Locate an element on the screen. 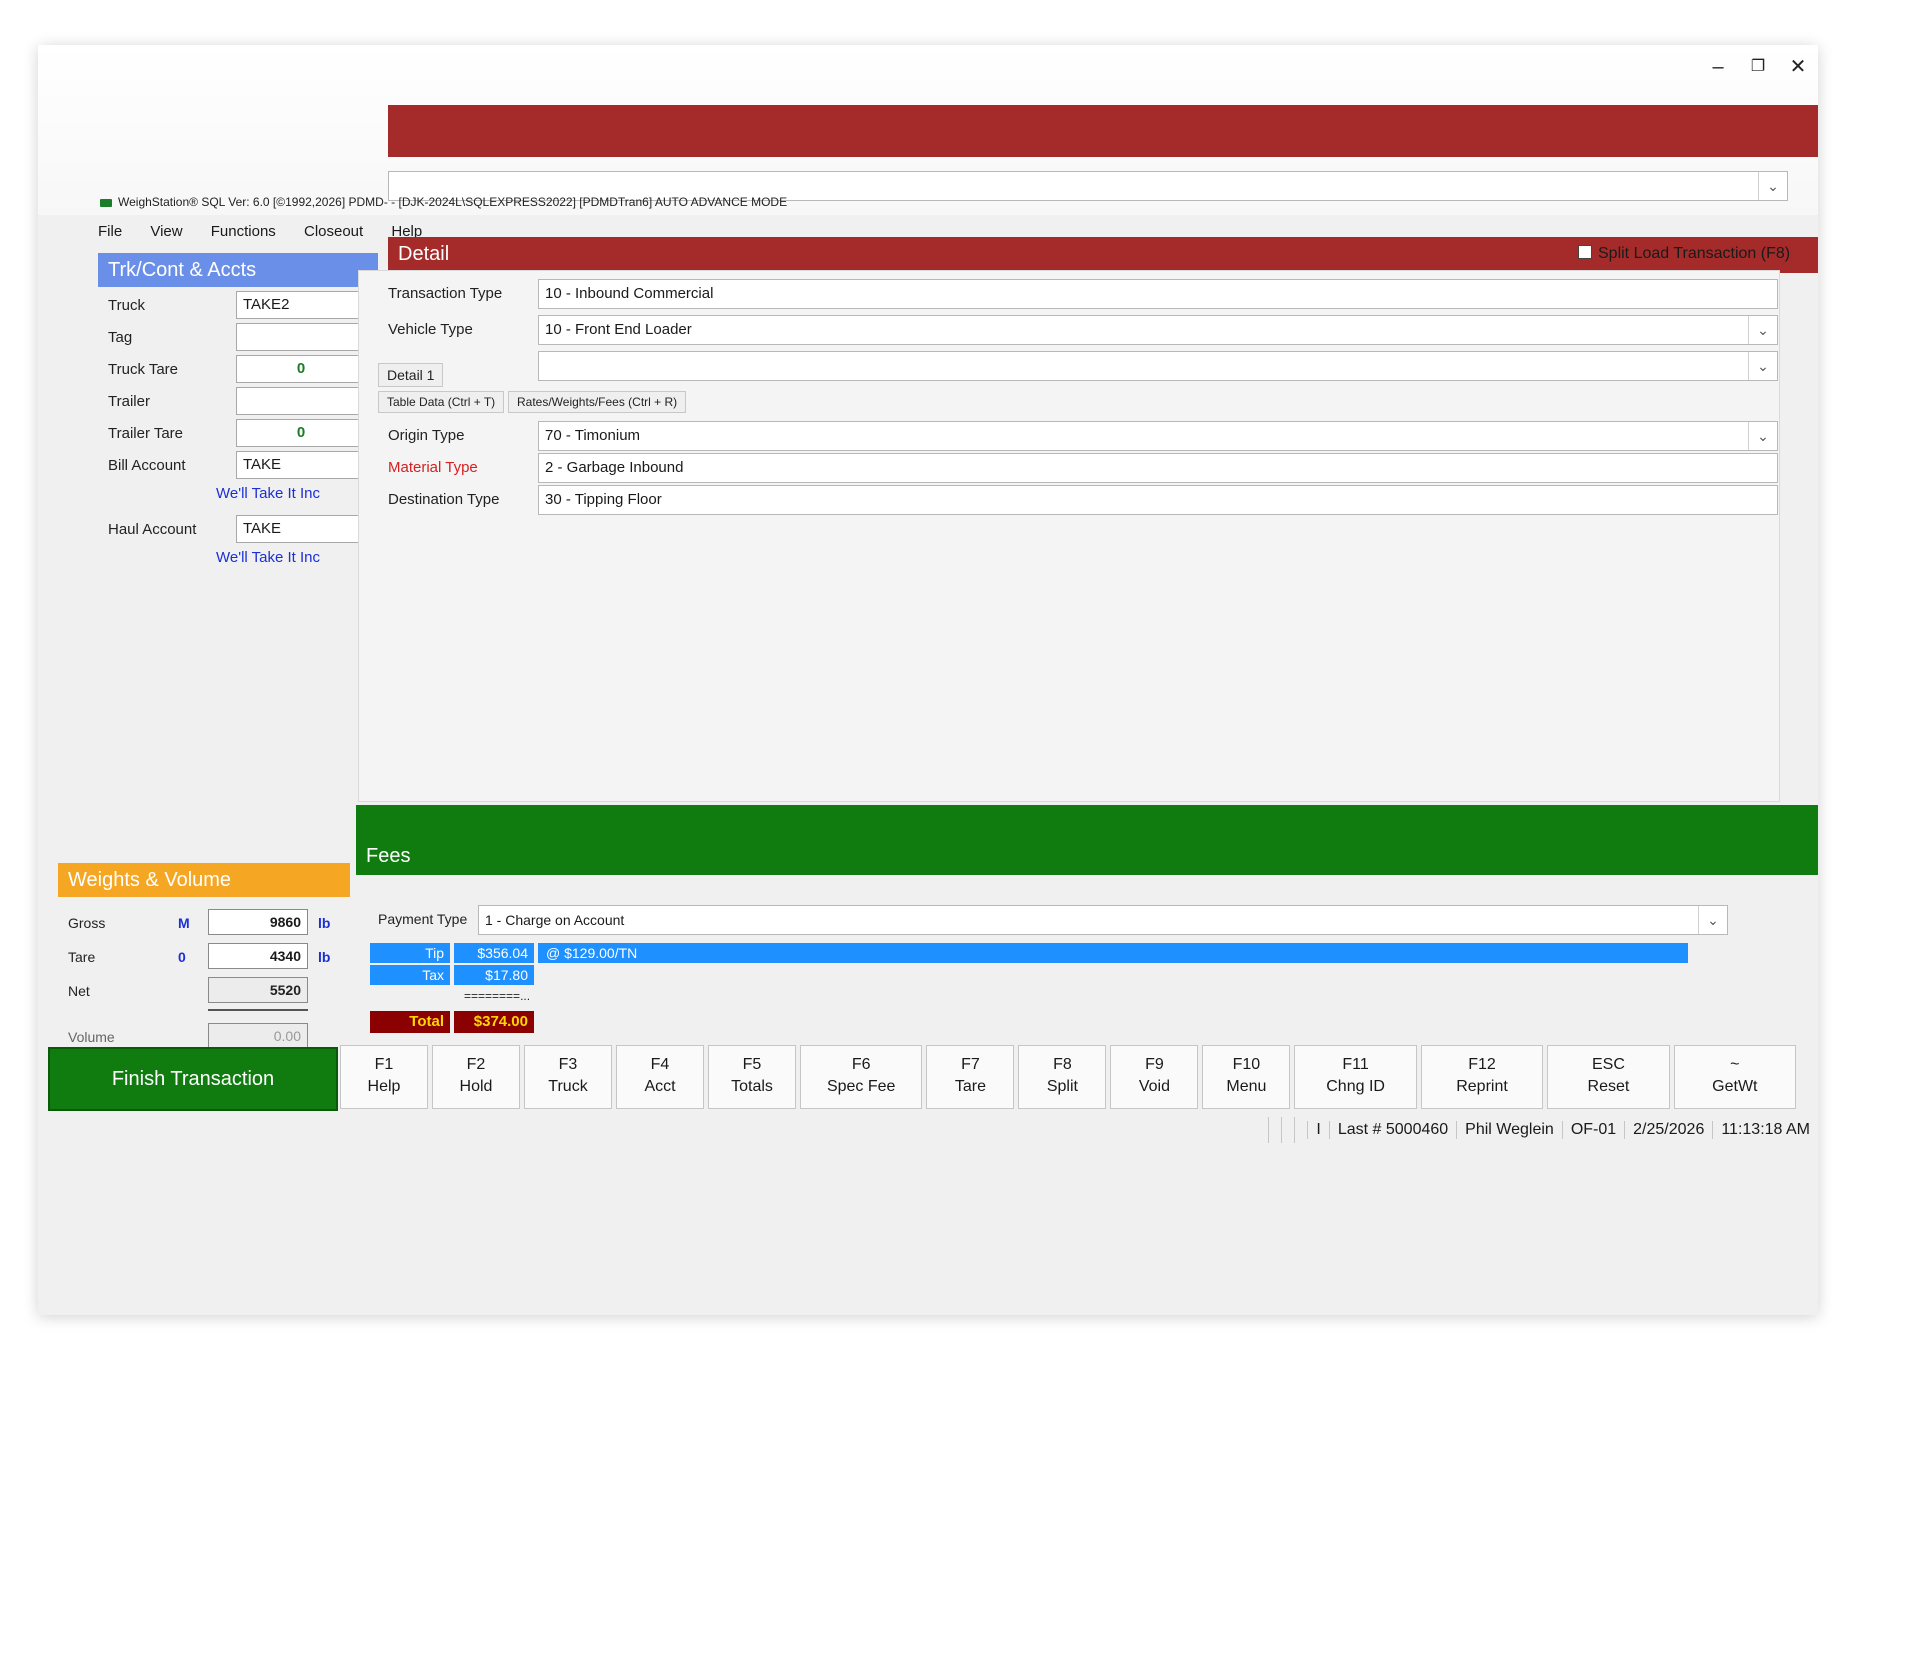 This screenshot has height=1669, width=1909. weights-header: Weights & Volume is located at coordinates (204, 880).